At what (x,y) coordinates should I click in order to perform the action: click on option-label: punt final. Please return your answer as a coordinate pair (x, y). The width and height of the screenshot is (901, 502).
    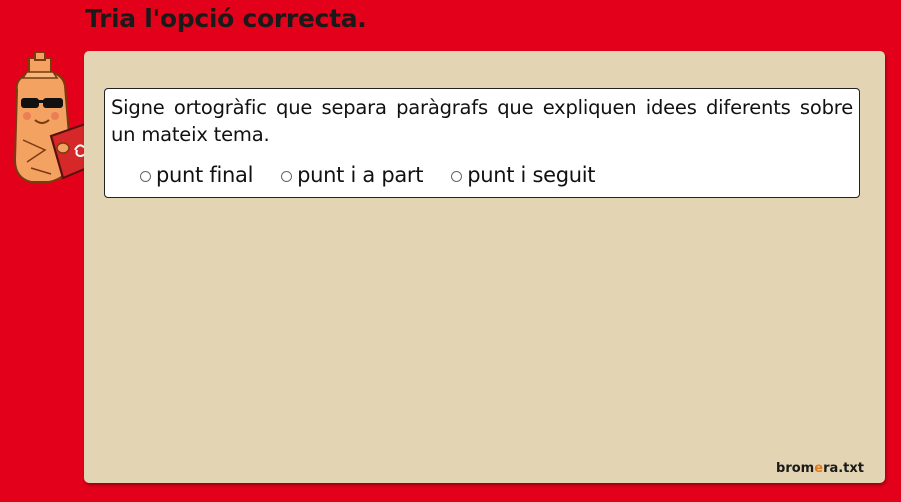
    Looking at the image, I should click on (205, 175).